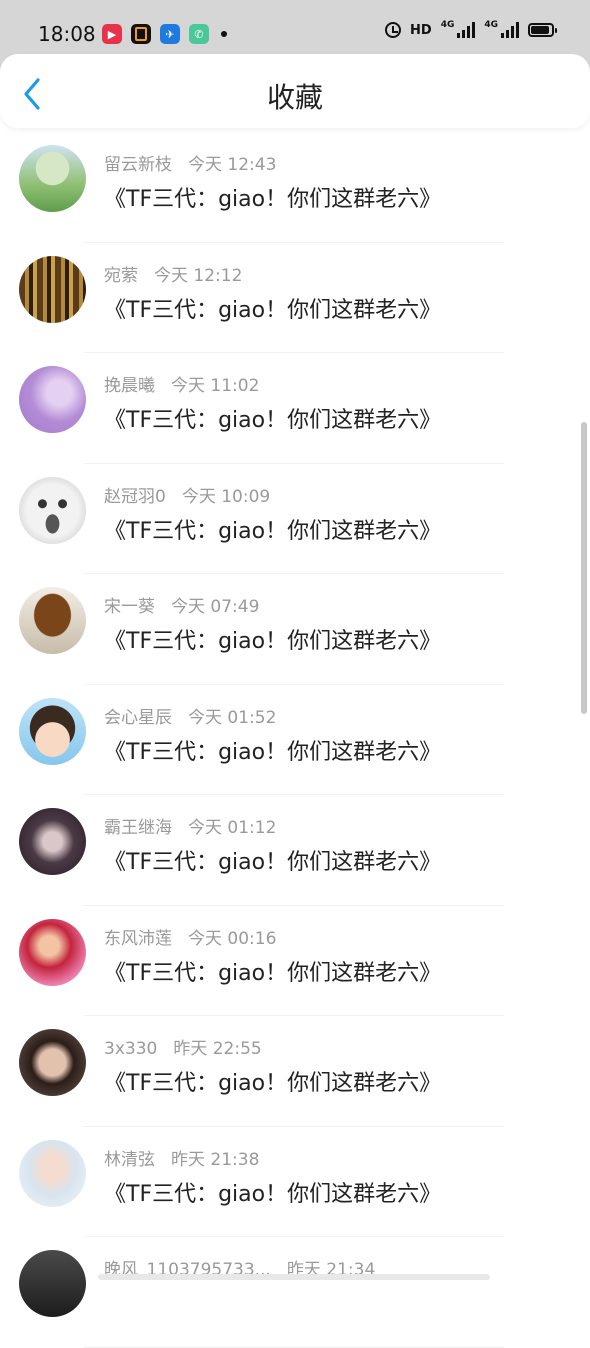 Image resolution: width=590 pixels, height=1348 pixels. Describe the element at coordinates (447, 24) in the screenshot. I see `network-label-1: 4G` at that location.